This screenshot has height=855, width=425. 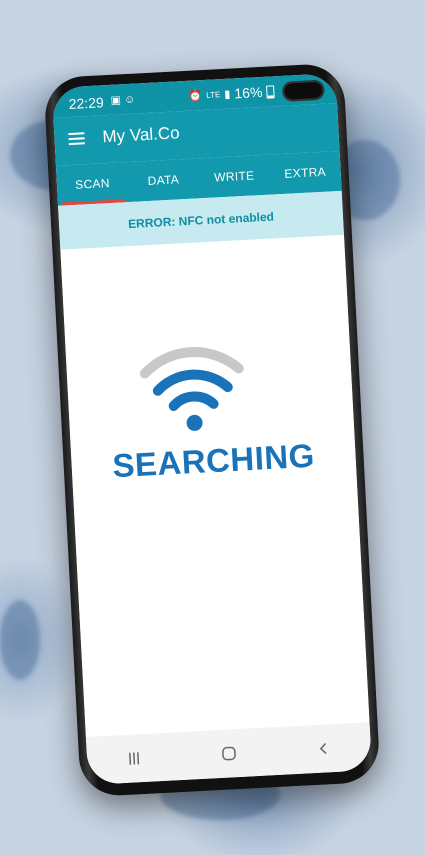 What do you see at coordinates (20, 640) in the screenshot?
I see `water-splash` at bounding box center [20, 640].